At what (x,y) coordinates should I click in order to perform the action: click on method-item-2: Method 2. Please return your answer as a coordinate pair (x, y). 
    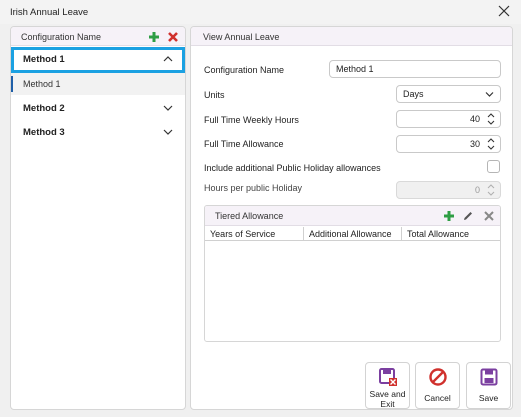
    Looking at the image, I should click on (98, 108).